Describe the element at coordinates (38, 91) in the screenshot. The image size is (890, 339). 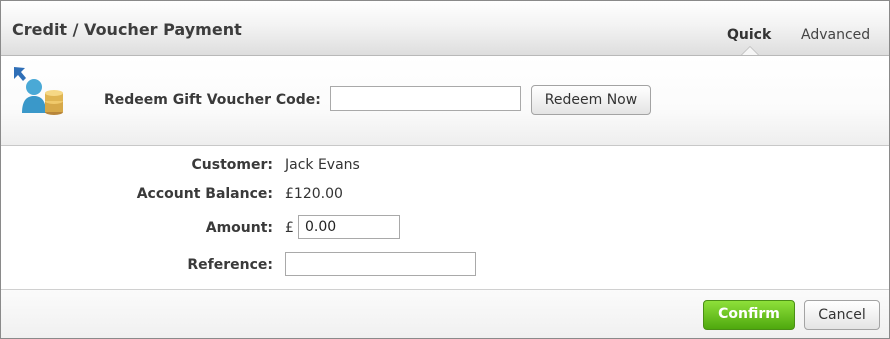
I see `customer-coins-icon` at that location.